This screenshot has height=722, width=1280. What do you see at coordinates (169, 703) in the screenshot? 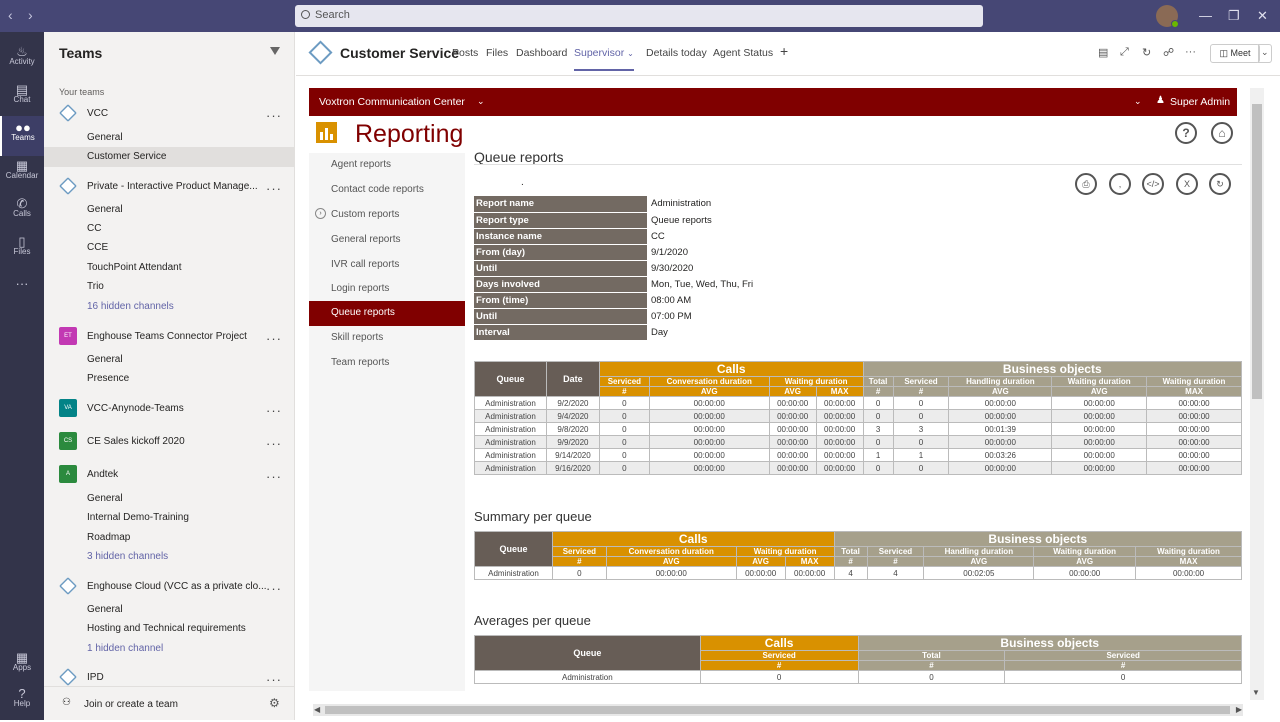
I see `join-team: ⚇ Join or create a team ⚙` at bounding box center [169, 703].